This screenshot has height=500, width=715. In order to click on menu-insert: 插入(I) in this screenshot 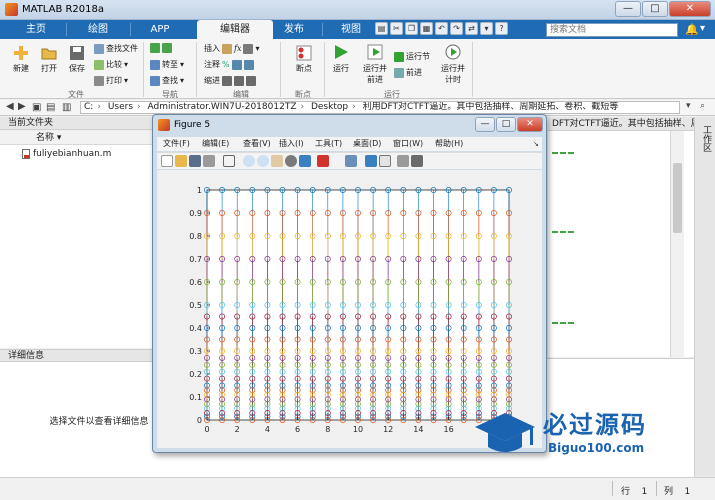, I will do `click(291, 144)`.